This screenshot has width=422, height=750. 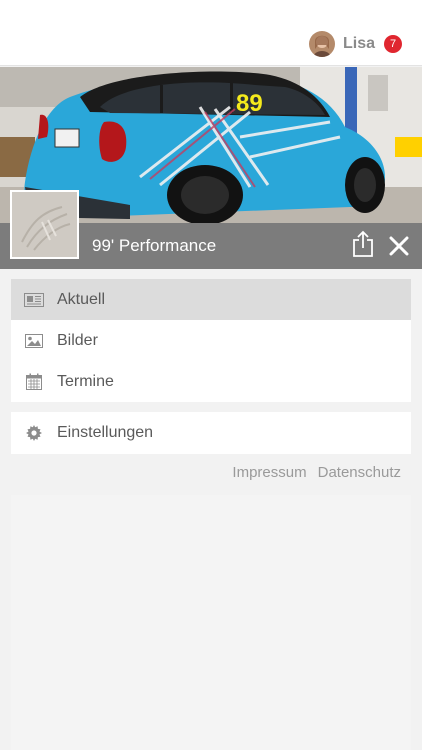 What do you see at coordinates (34, 382) in the screenshot?
I see `calendar-icon` at bounding box center [34, 382].